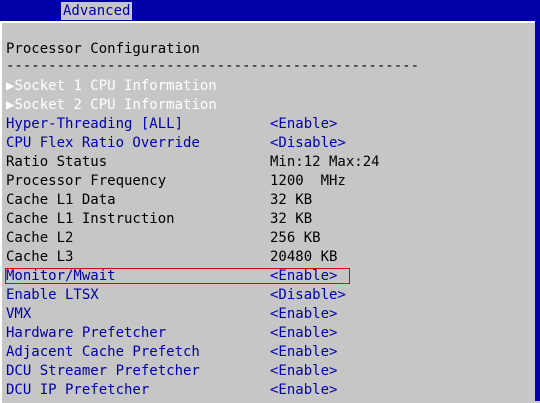 The image size is (540, 403). I want to click on setting-cpu-flex-ratio-override-value: <Disable>, so click(308, 143).